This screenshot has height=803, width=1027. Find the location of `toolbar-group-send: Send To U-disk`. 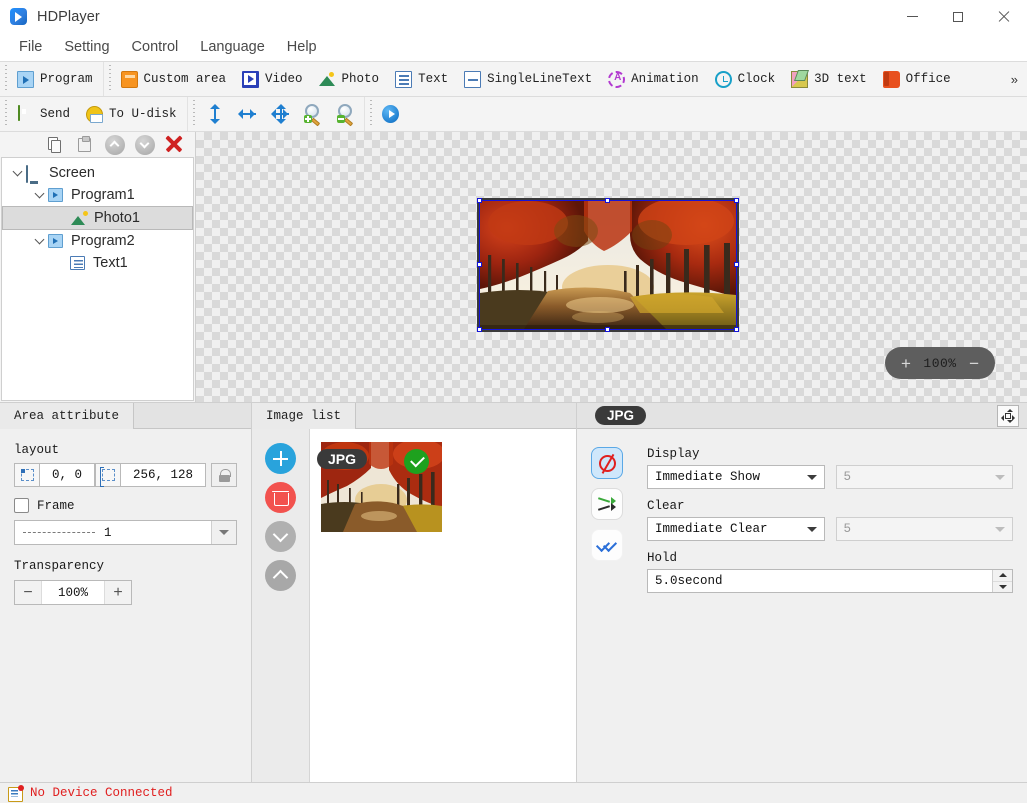

toolbar-group-send: Send To U-disk is located at coordinates (94, 114).